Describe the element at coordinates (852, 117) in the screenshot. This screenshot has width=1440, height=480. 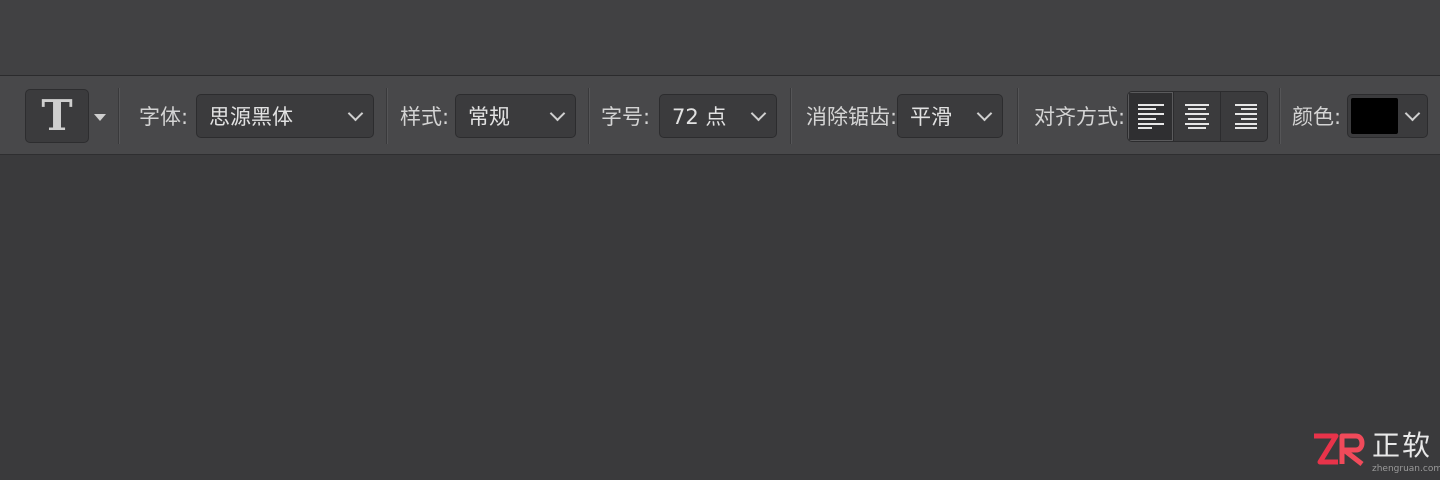
I see `anti-alias-label: 消除锯齿:` at that location.